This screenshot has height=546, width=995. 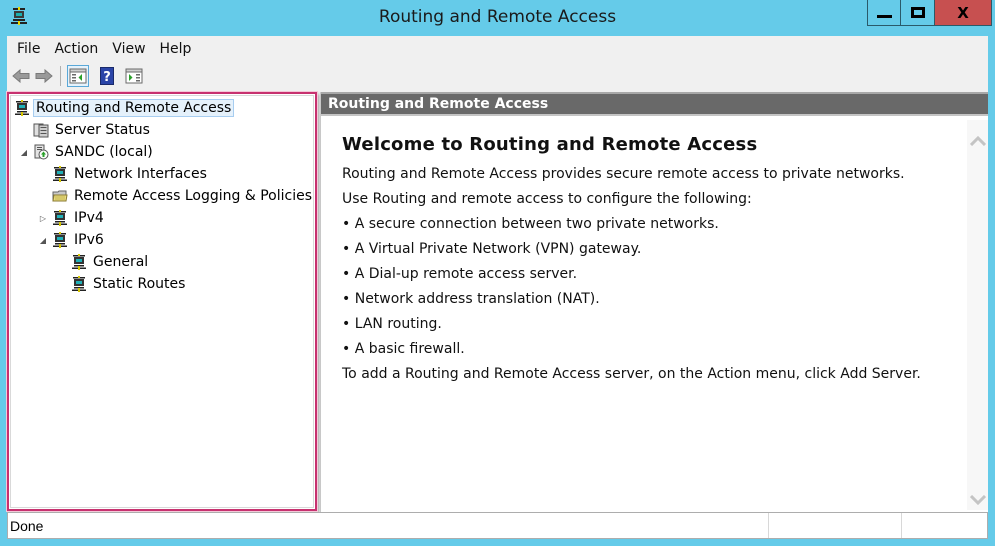 I want to click on window-title: Routing and Remote Access, so click(x=497, y=17).